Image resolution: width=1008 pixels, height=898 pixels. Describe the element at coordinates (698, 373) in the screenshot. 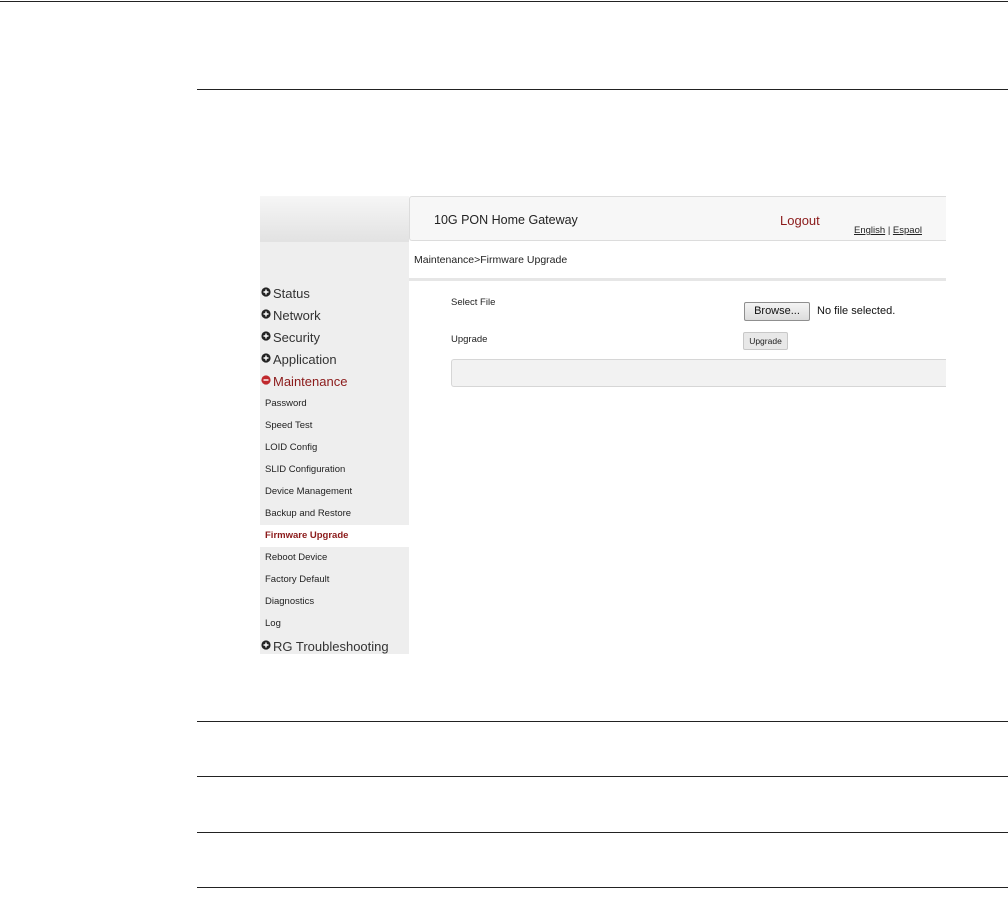

I see `upgrade-status-box` at that location.